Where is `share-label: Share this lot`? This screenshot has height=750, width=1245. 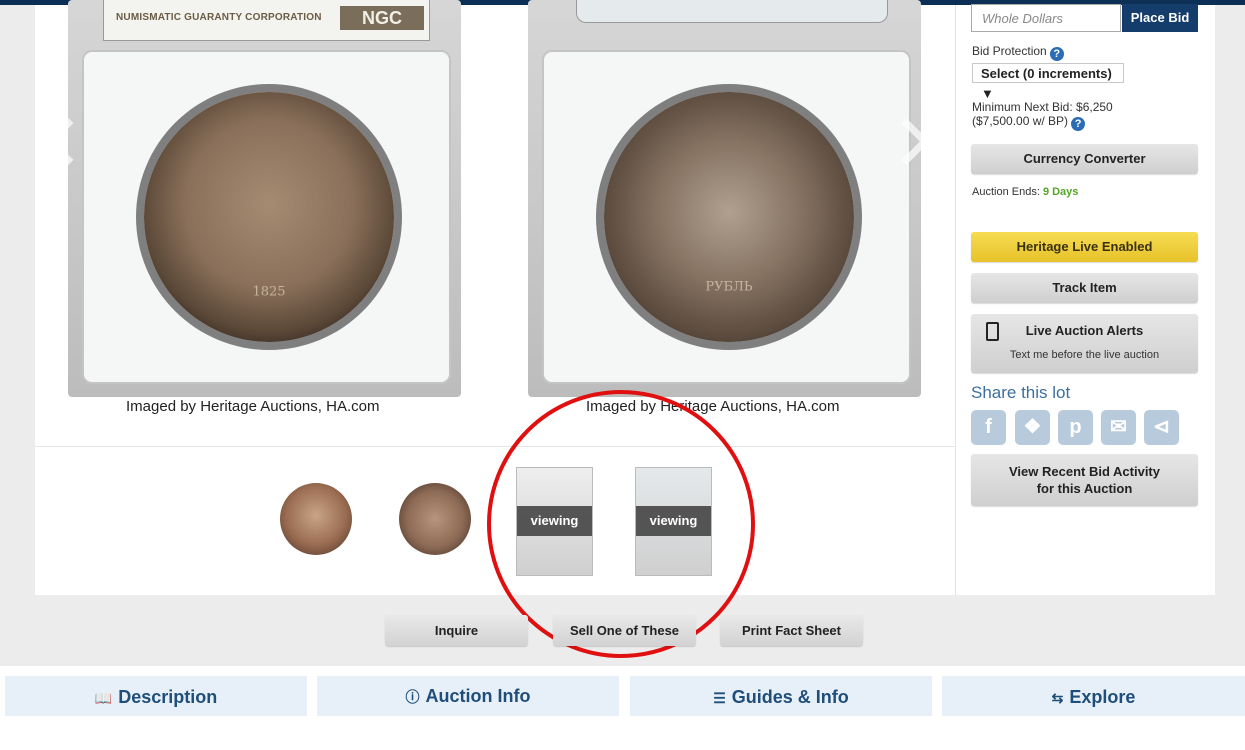
share-label: Share this lot is located at coordinates (1021, 392).